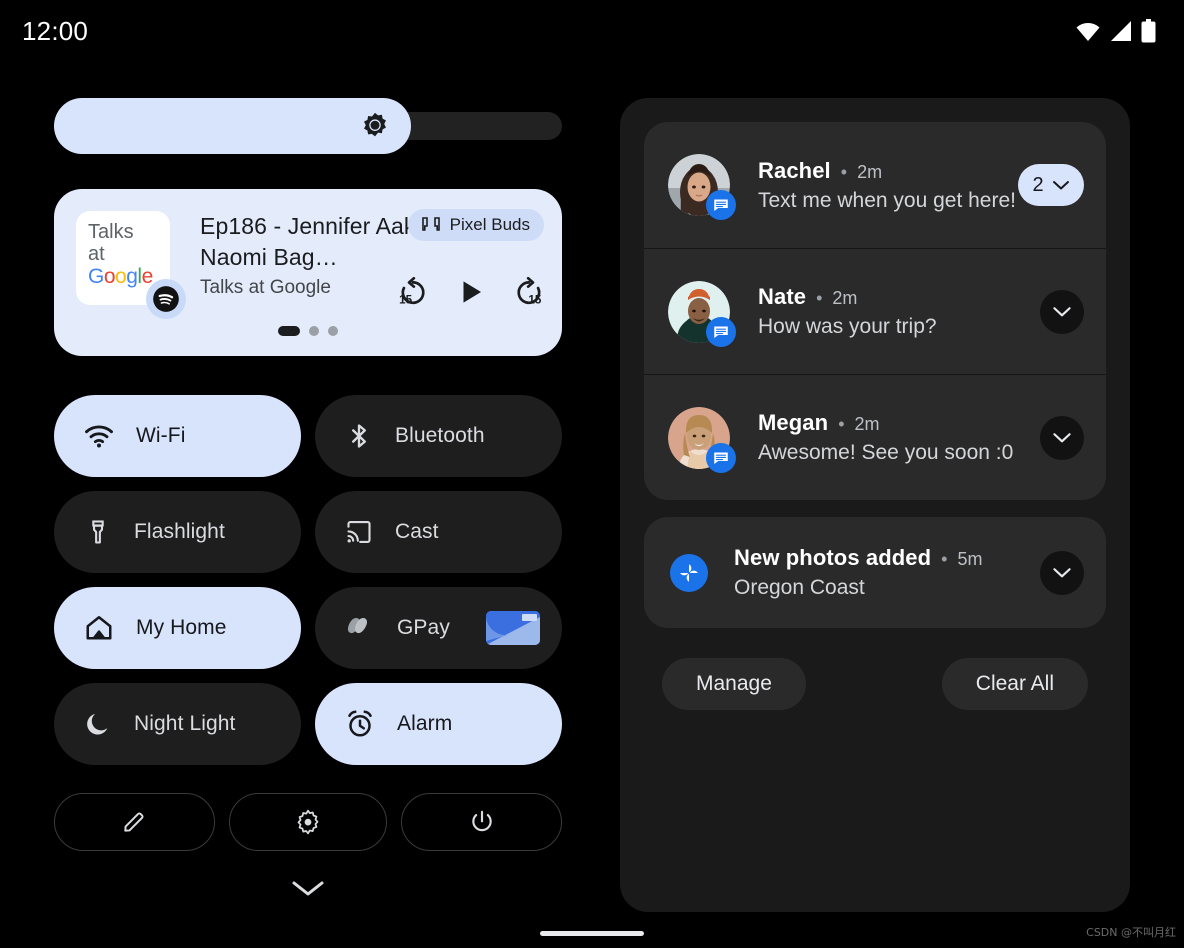  I want to click on media-page-dots, so click(308, 331).